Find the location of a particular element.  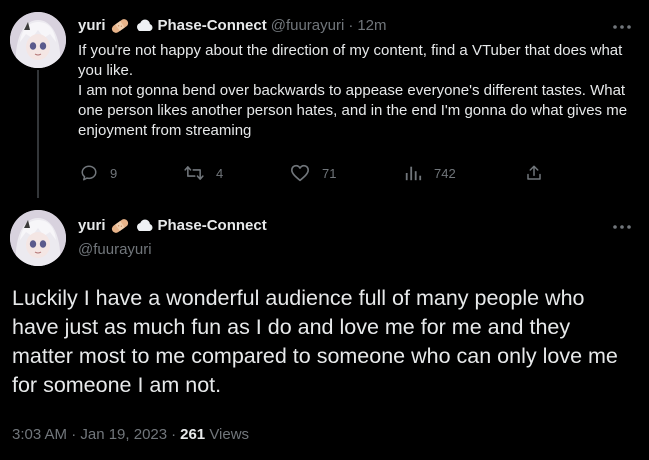

retweet-button: 4 is located at coordinates (203, 173).